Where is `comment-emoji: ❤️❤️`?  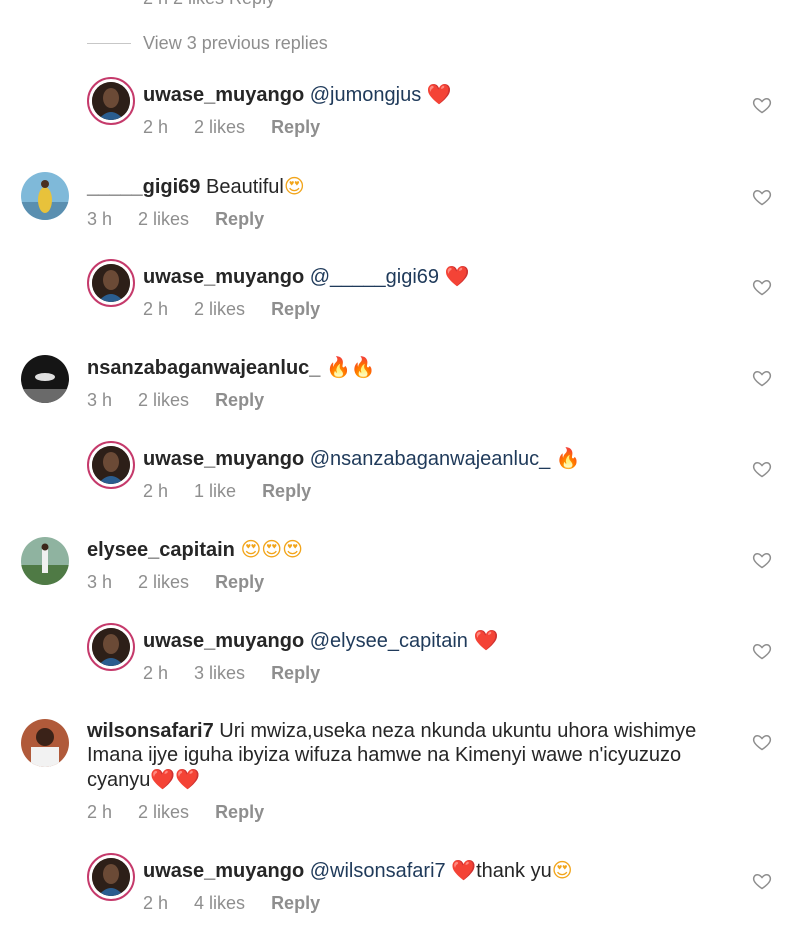 comment-emoji: ❤️❤️ is located at coordinates (175, 779).